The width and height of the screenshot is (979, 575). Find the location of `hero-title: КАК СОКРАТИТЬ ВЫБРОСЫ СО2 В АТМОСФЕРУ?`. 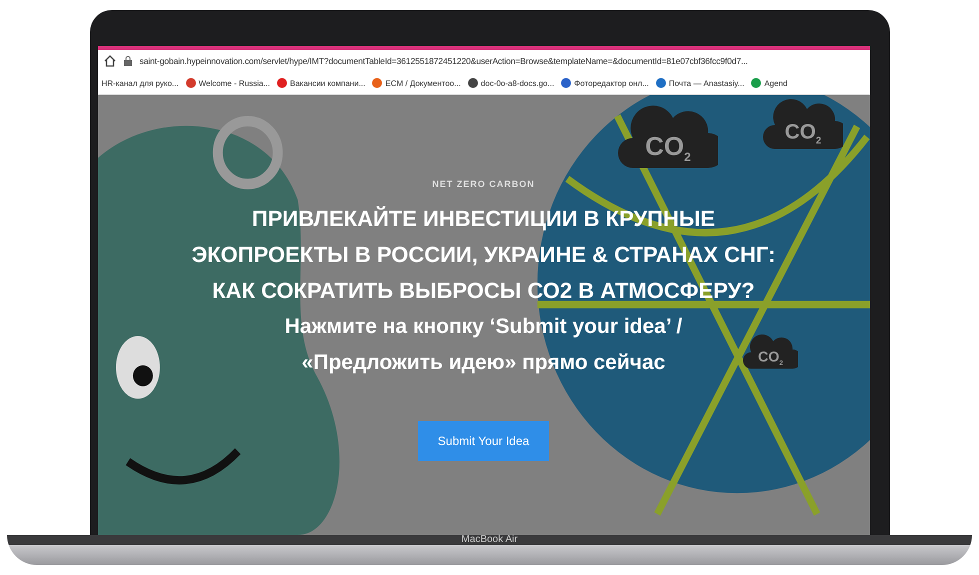

hero-title: КАК СОКРАТИТЬ ВЫБРОСЫ СО2 В АТМОСФЕРУ? is located at coordinates (483, 291).